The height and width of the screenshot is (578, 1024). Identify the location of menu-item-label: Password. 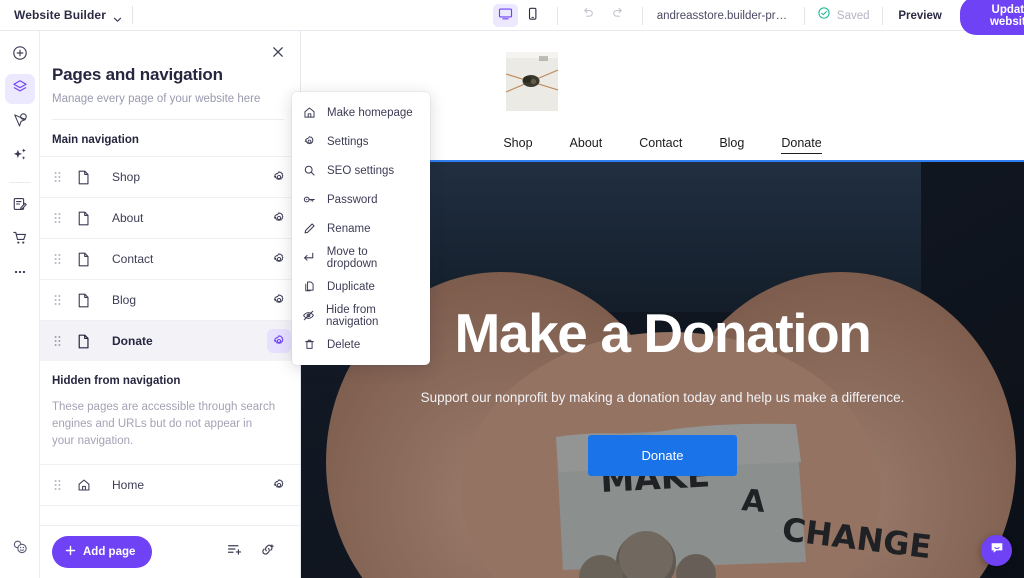
(352, 199).